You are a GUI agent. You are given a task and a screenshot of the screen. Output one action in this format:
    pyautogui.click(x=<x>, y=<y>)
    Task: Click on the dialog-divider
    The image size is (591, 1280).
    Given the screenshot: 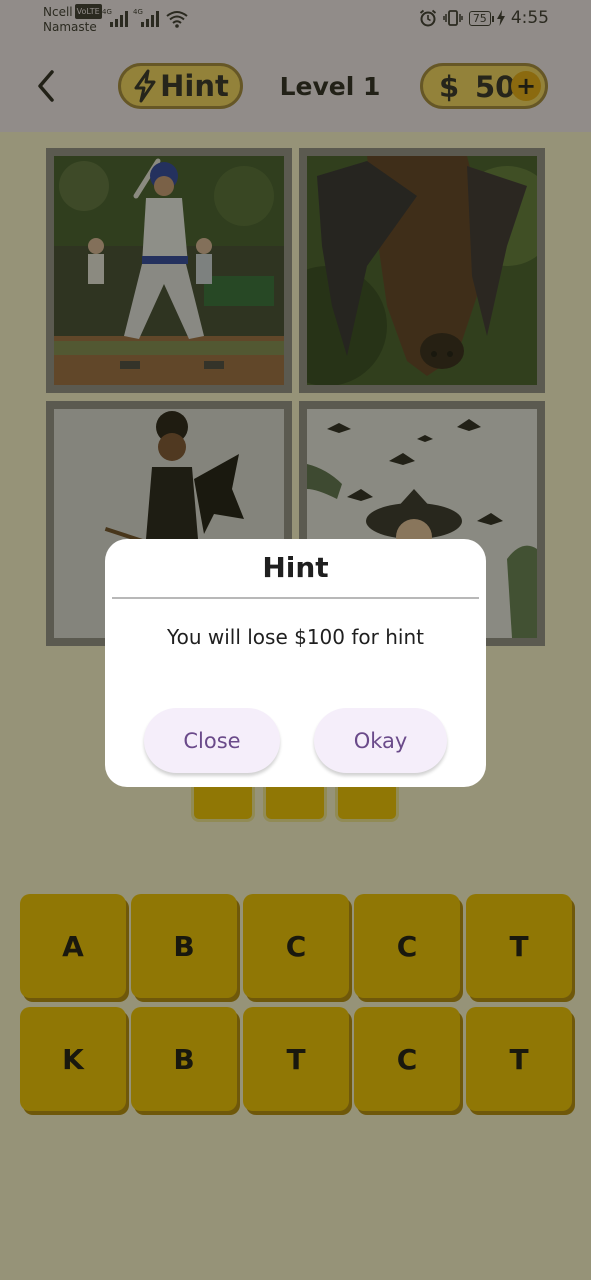 What is the action you would take?
    pyautogui.click(x=295, y=598)
    